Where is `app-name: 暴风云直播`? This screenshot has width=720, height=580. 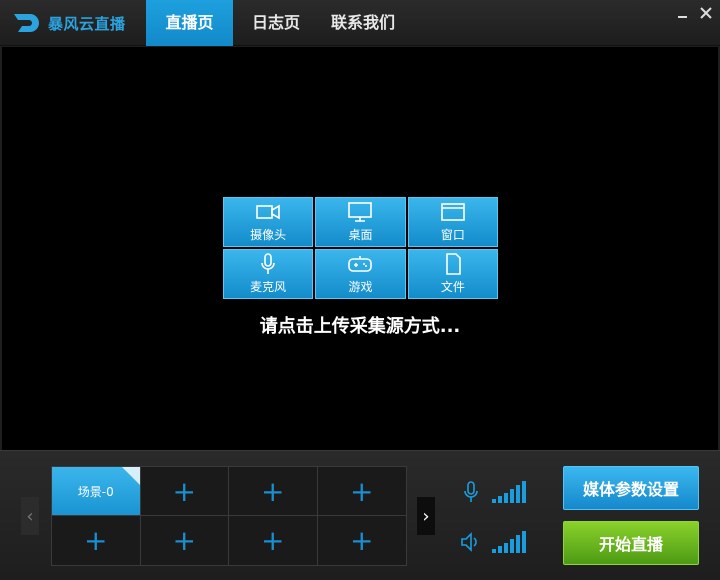
app-name: 暴风云直播 is located at coordinates (87, 23).